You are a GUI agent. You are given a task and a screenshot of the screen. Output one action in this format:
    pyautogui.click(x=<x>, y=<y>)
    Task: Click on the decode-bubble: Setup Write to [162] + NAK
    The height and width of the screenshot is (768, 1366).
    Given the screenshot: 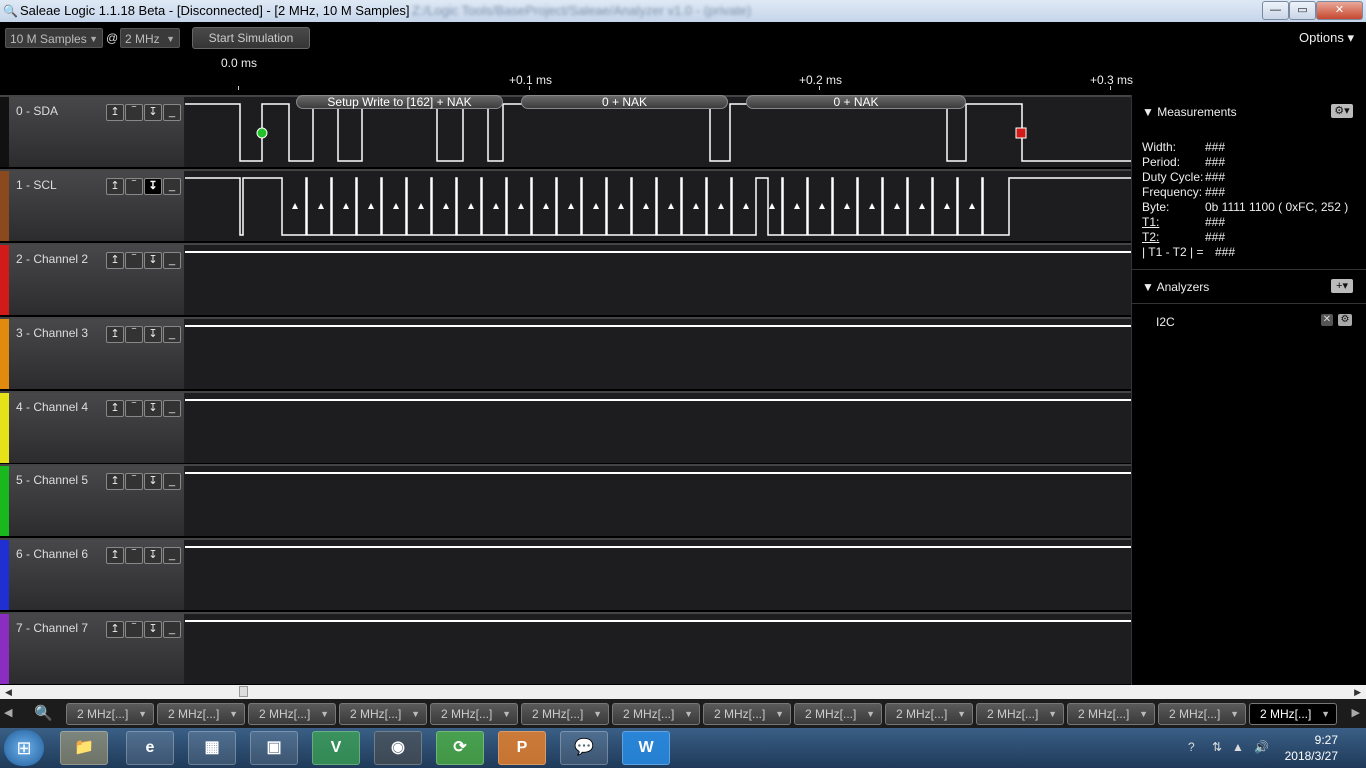 What is the action you would take?
    pyautogui.click(x=399, y=102)
    